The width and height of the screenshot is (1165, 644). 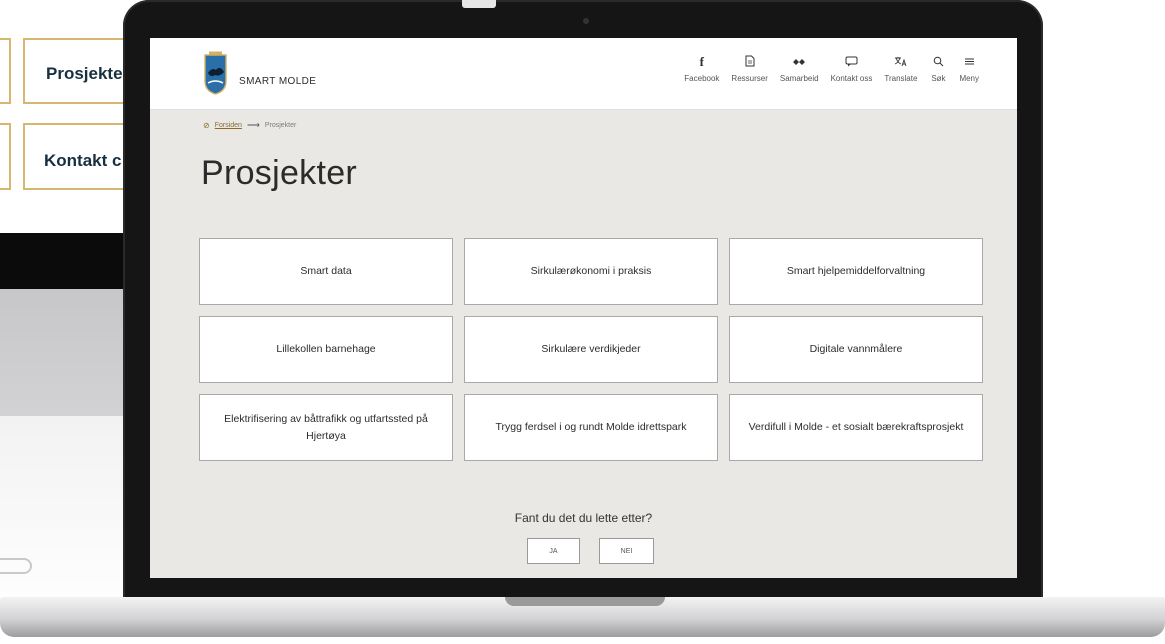 What do you see at coordinates (851, 61) in the screenshot?
I see `chat-icon` at bounding box center [851, 61].